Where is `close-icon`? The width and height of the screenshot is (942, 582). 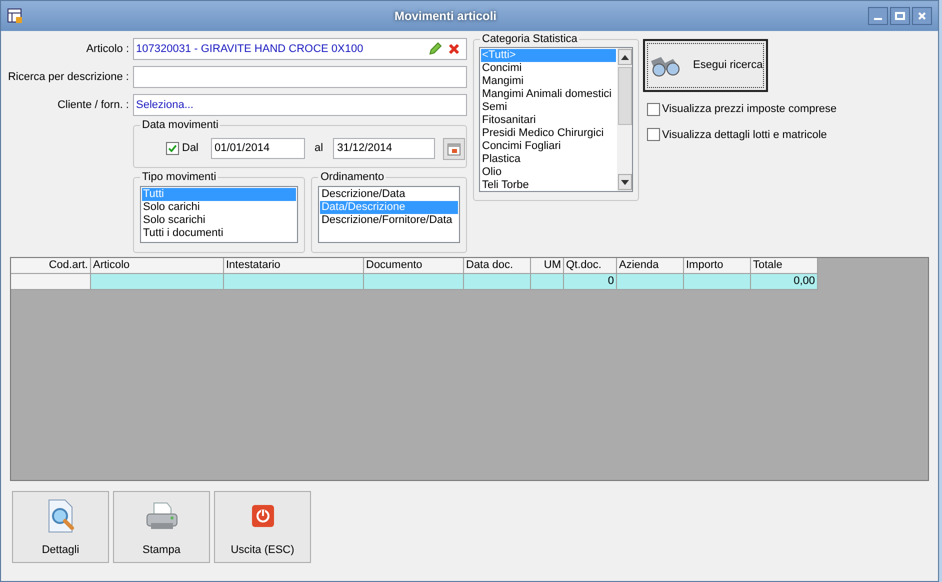 close-icon is located at coordinates (922, 16).